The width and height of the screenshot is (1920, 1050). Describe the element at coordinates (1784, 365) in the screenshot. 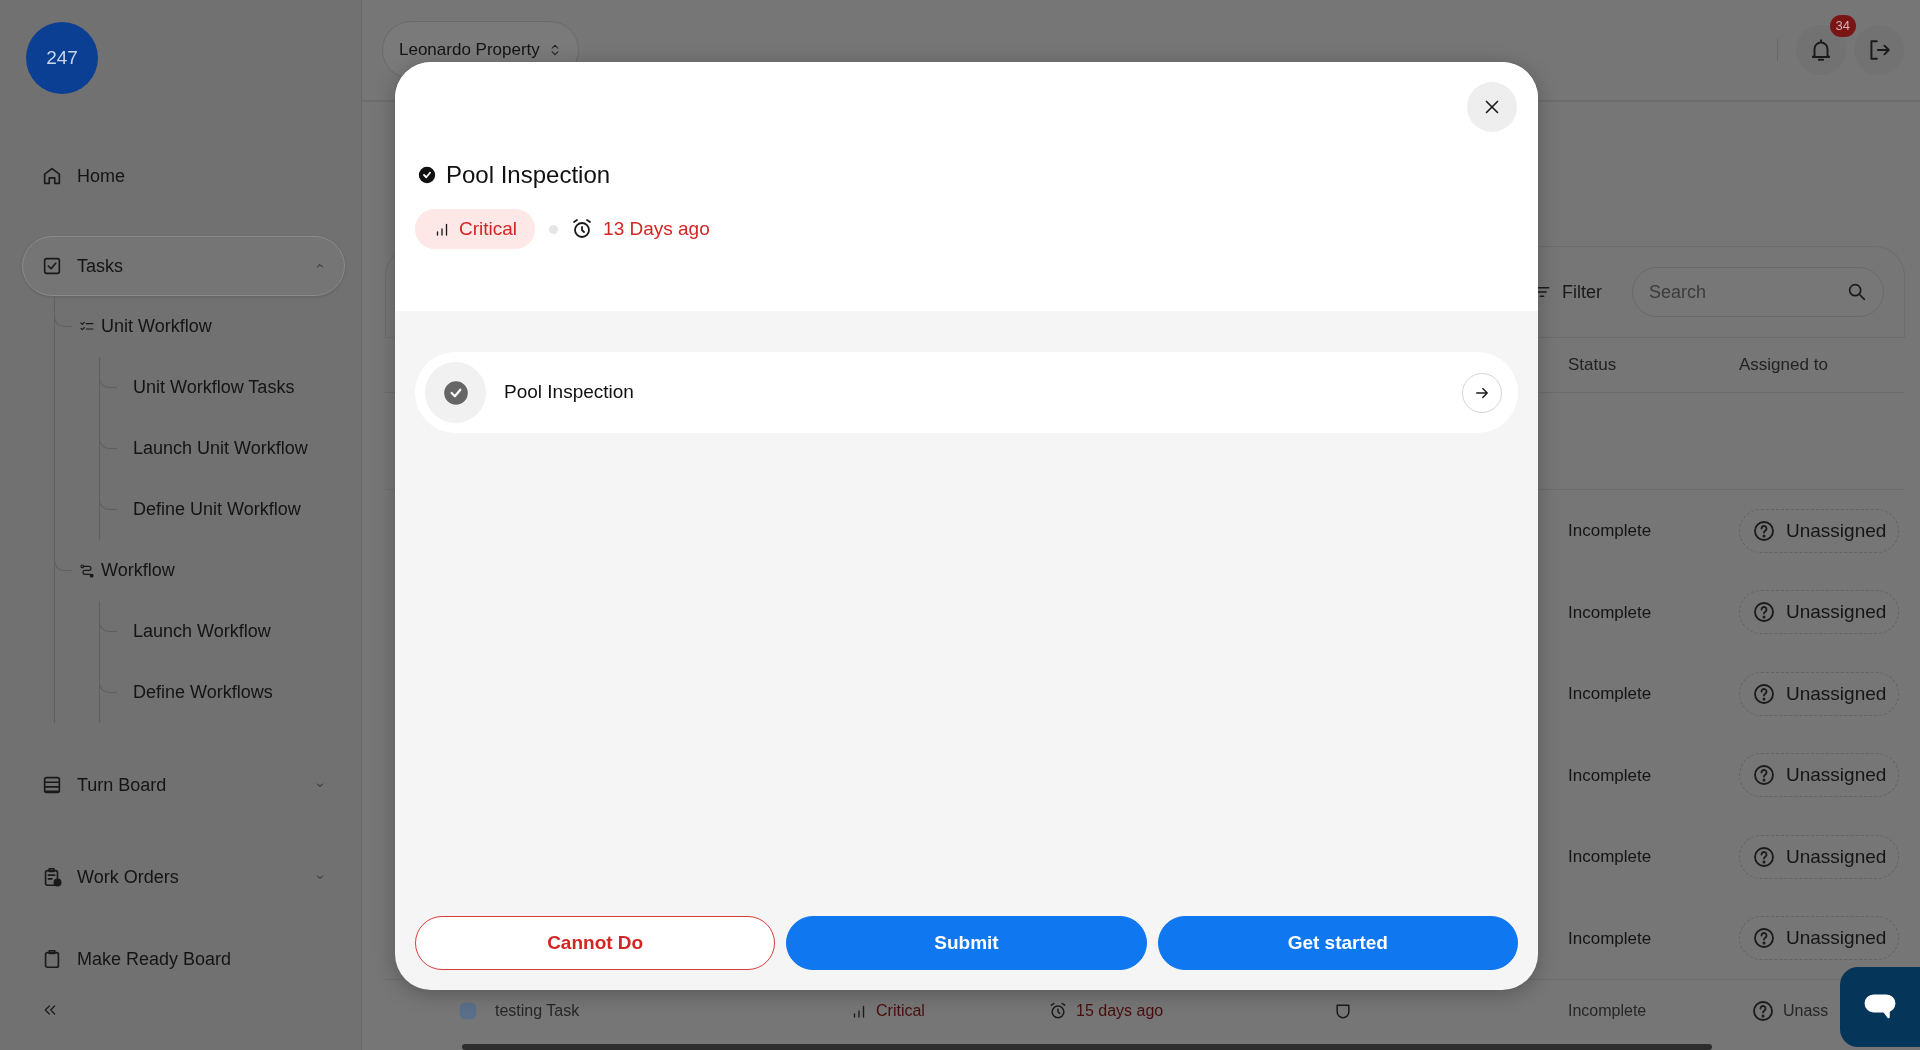

I see `column-header: Assigned to` at that location.